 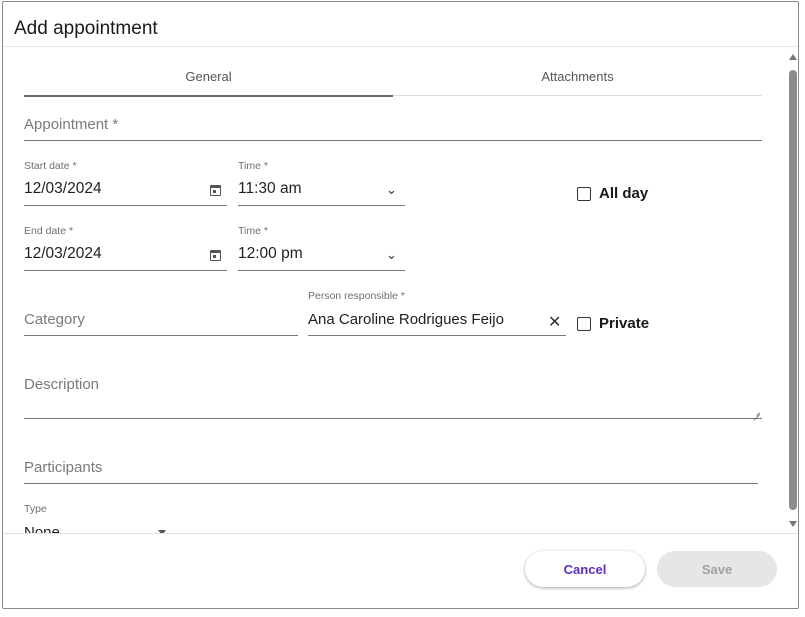 What do you see at coordinates (125, 183) in the screenshot?
I see `start-date-field: Start date * 12/03/2024` at bounding box center [125, 183].